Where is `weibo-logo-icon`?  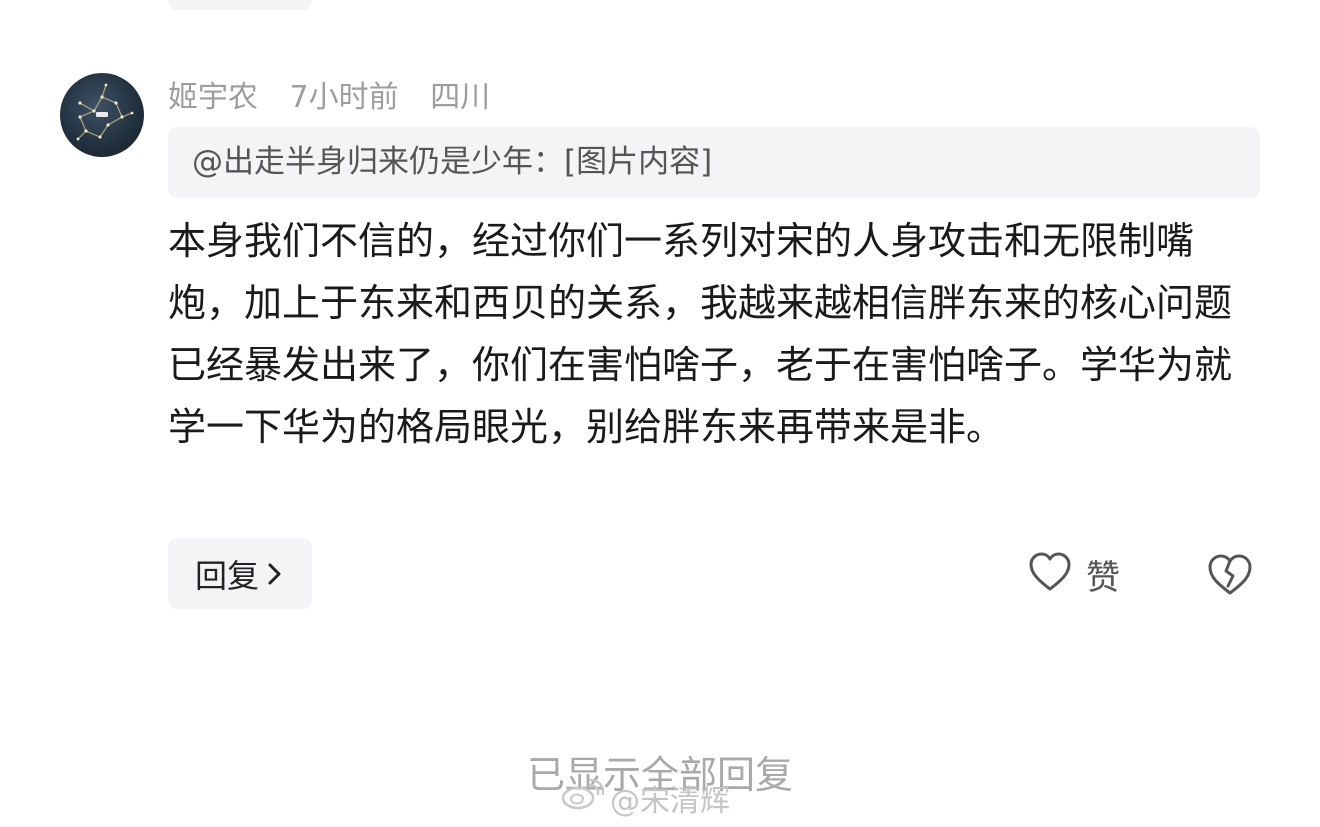 weibo-logo-icon is located at coordinates (585, 798).